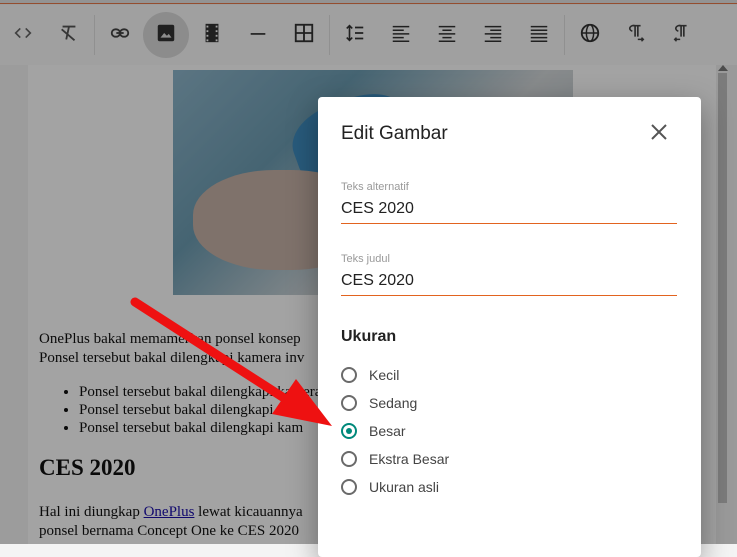  What do you see at coordinates (509, 284) in the screenshot?
I see `title-text-input: CES 2020` at bounding box center [509, 284].